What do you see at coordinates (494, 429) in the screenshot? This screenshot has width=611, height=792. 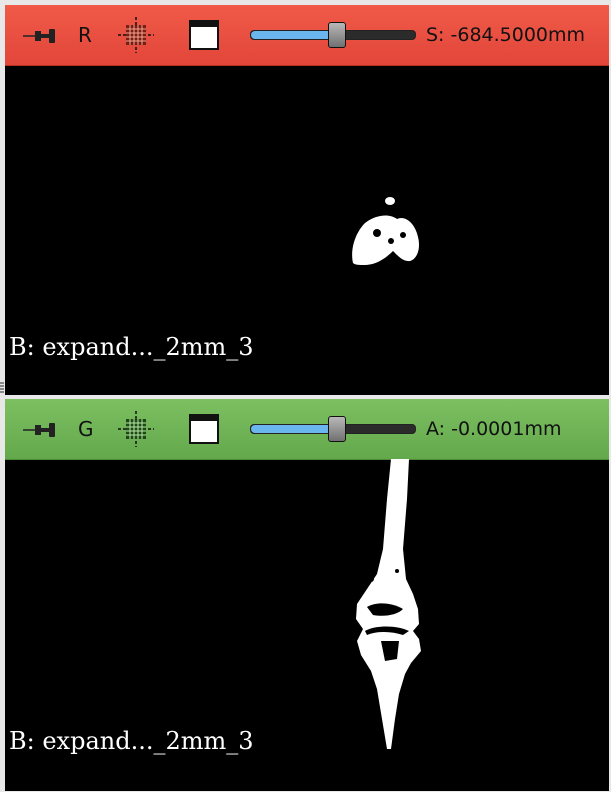 I see `slice-offset-readout: A: -0.0001mm` at bounding box center [494, 429].